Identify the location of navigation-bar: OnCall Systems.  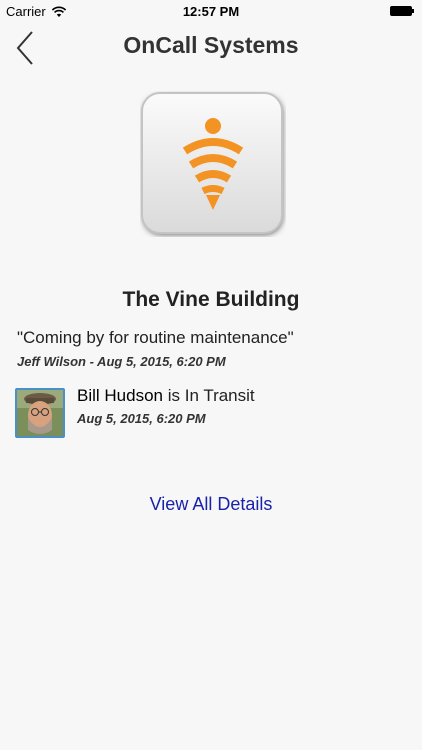
(211, 47).